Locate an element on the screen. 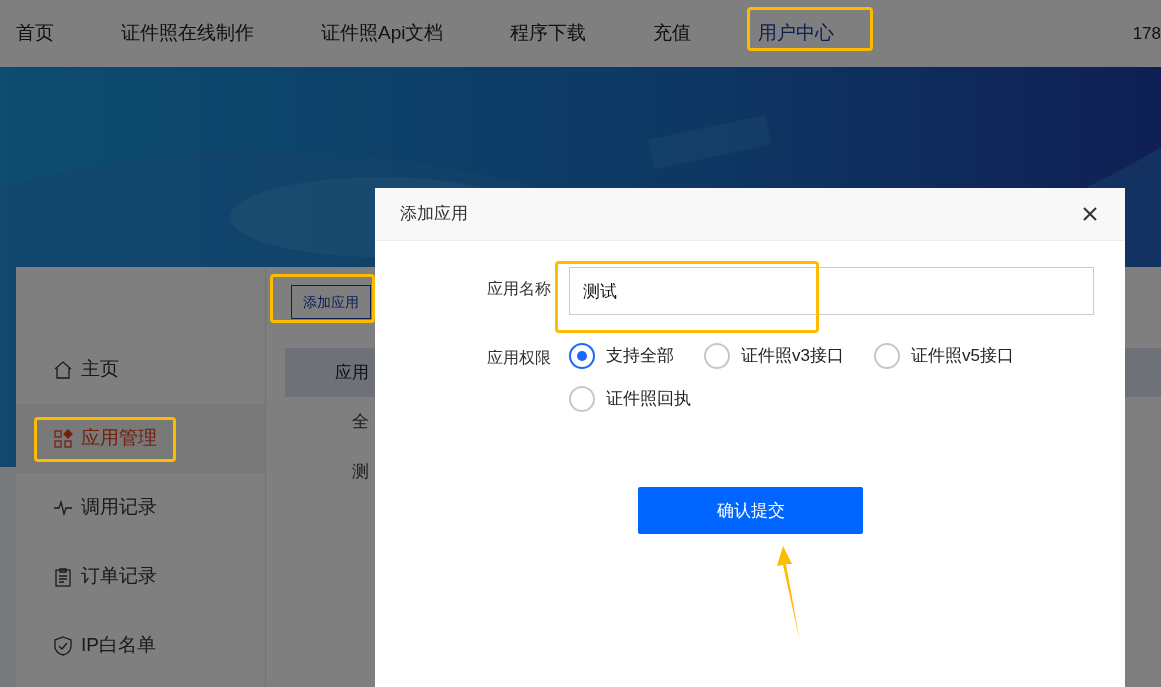 The height and width of the screenshot is (687, 1161). field-label: 应用权限 is located at coordinates (518, 358).